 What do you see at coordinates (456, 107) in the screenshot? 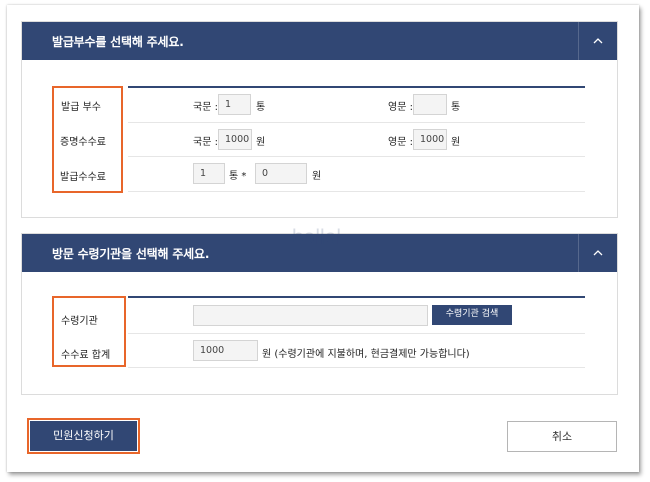
I see `copies-english-unit: 통` at bounding box center [456, 107].